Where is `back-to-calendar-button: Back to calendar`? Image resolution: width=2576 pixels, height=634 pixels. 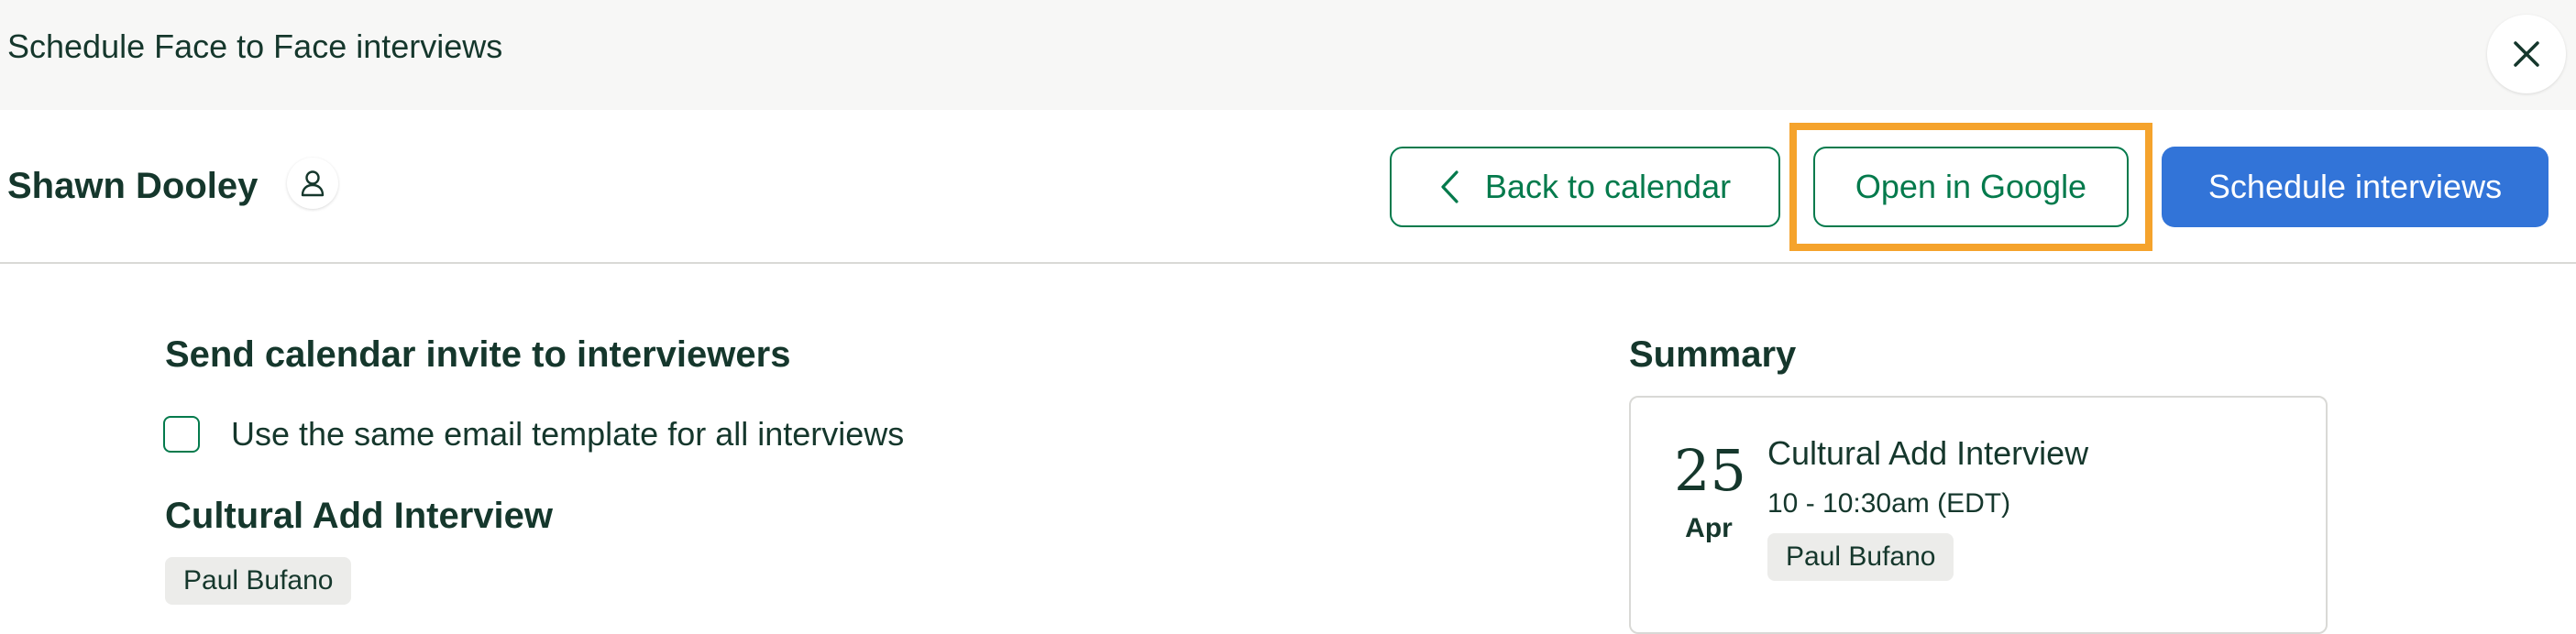
back-to-calendar-button: Back to calendar is located at coordinates (1585, 187).